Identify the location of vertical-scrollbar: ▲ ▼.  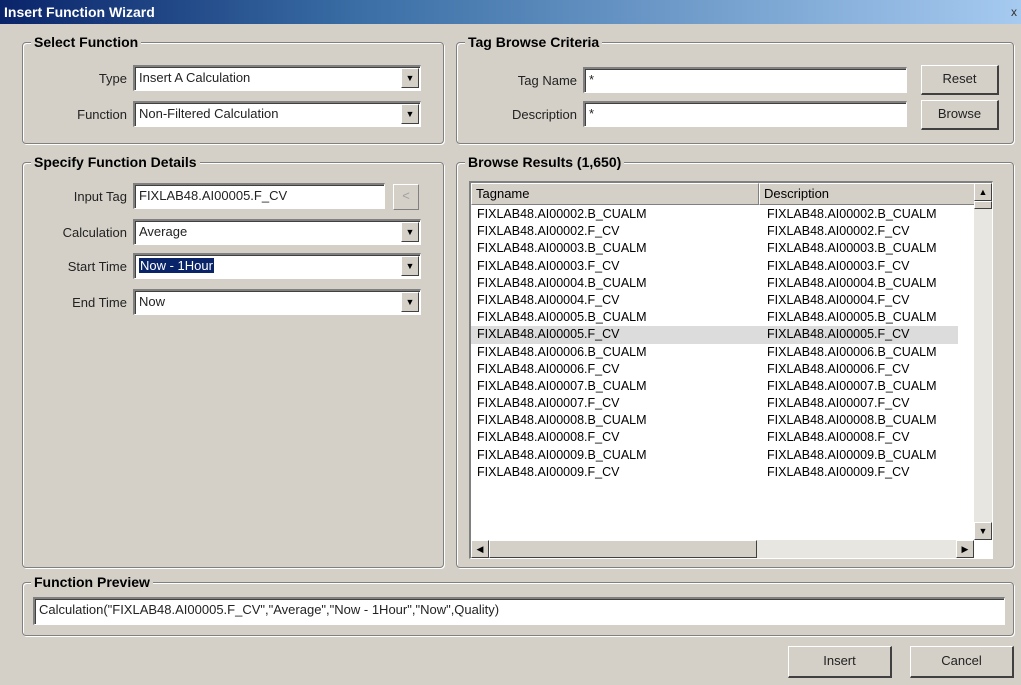
(983, 361).